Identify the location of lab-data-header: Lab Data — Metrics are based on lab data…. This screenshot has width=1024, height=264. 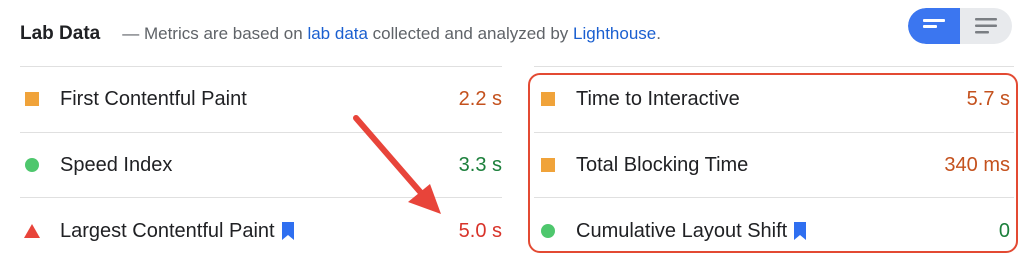
(340, 34).